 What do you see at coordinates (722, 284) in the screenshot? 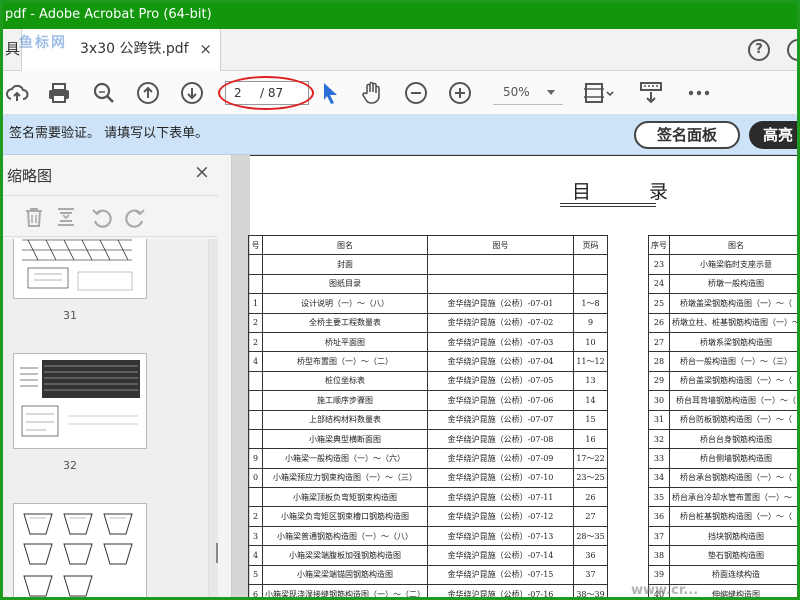
I see `toc-row: 24 桥墩一般构造图` at bounding box center [722, 284].